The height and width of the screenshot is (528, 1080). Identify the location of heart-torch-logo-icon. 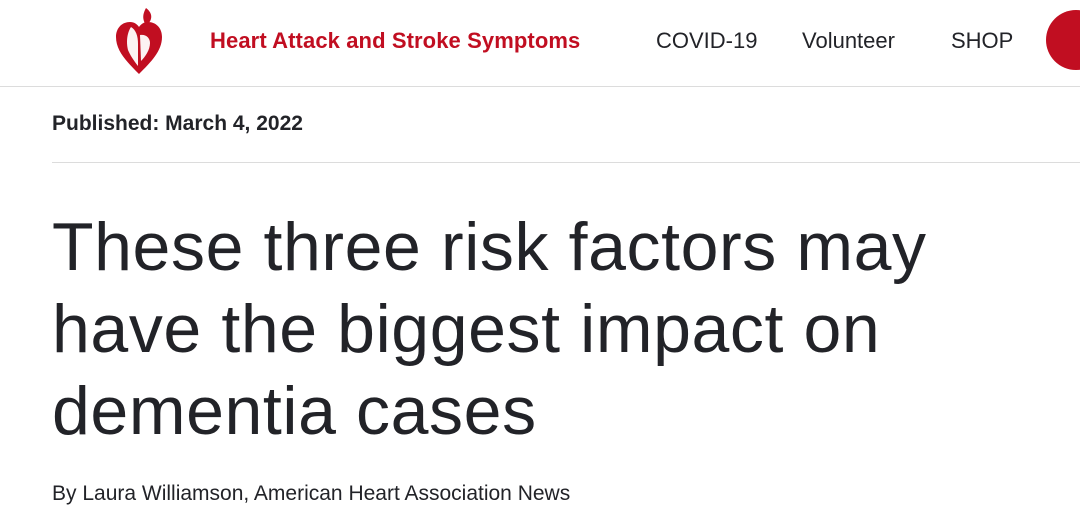
(139, 40).